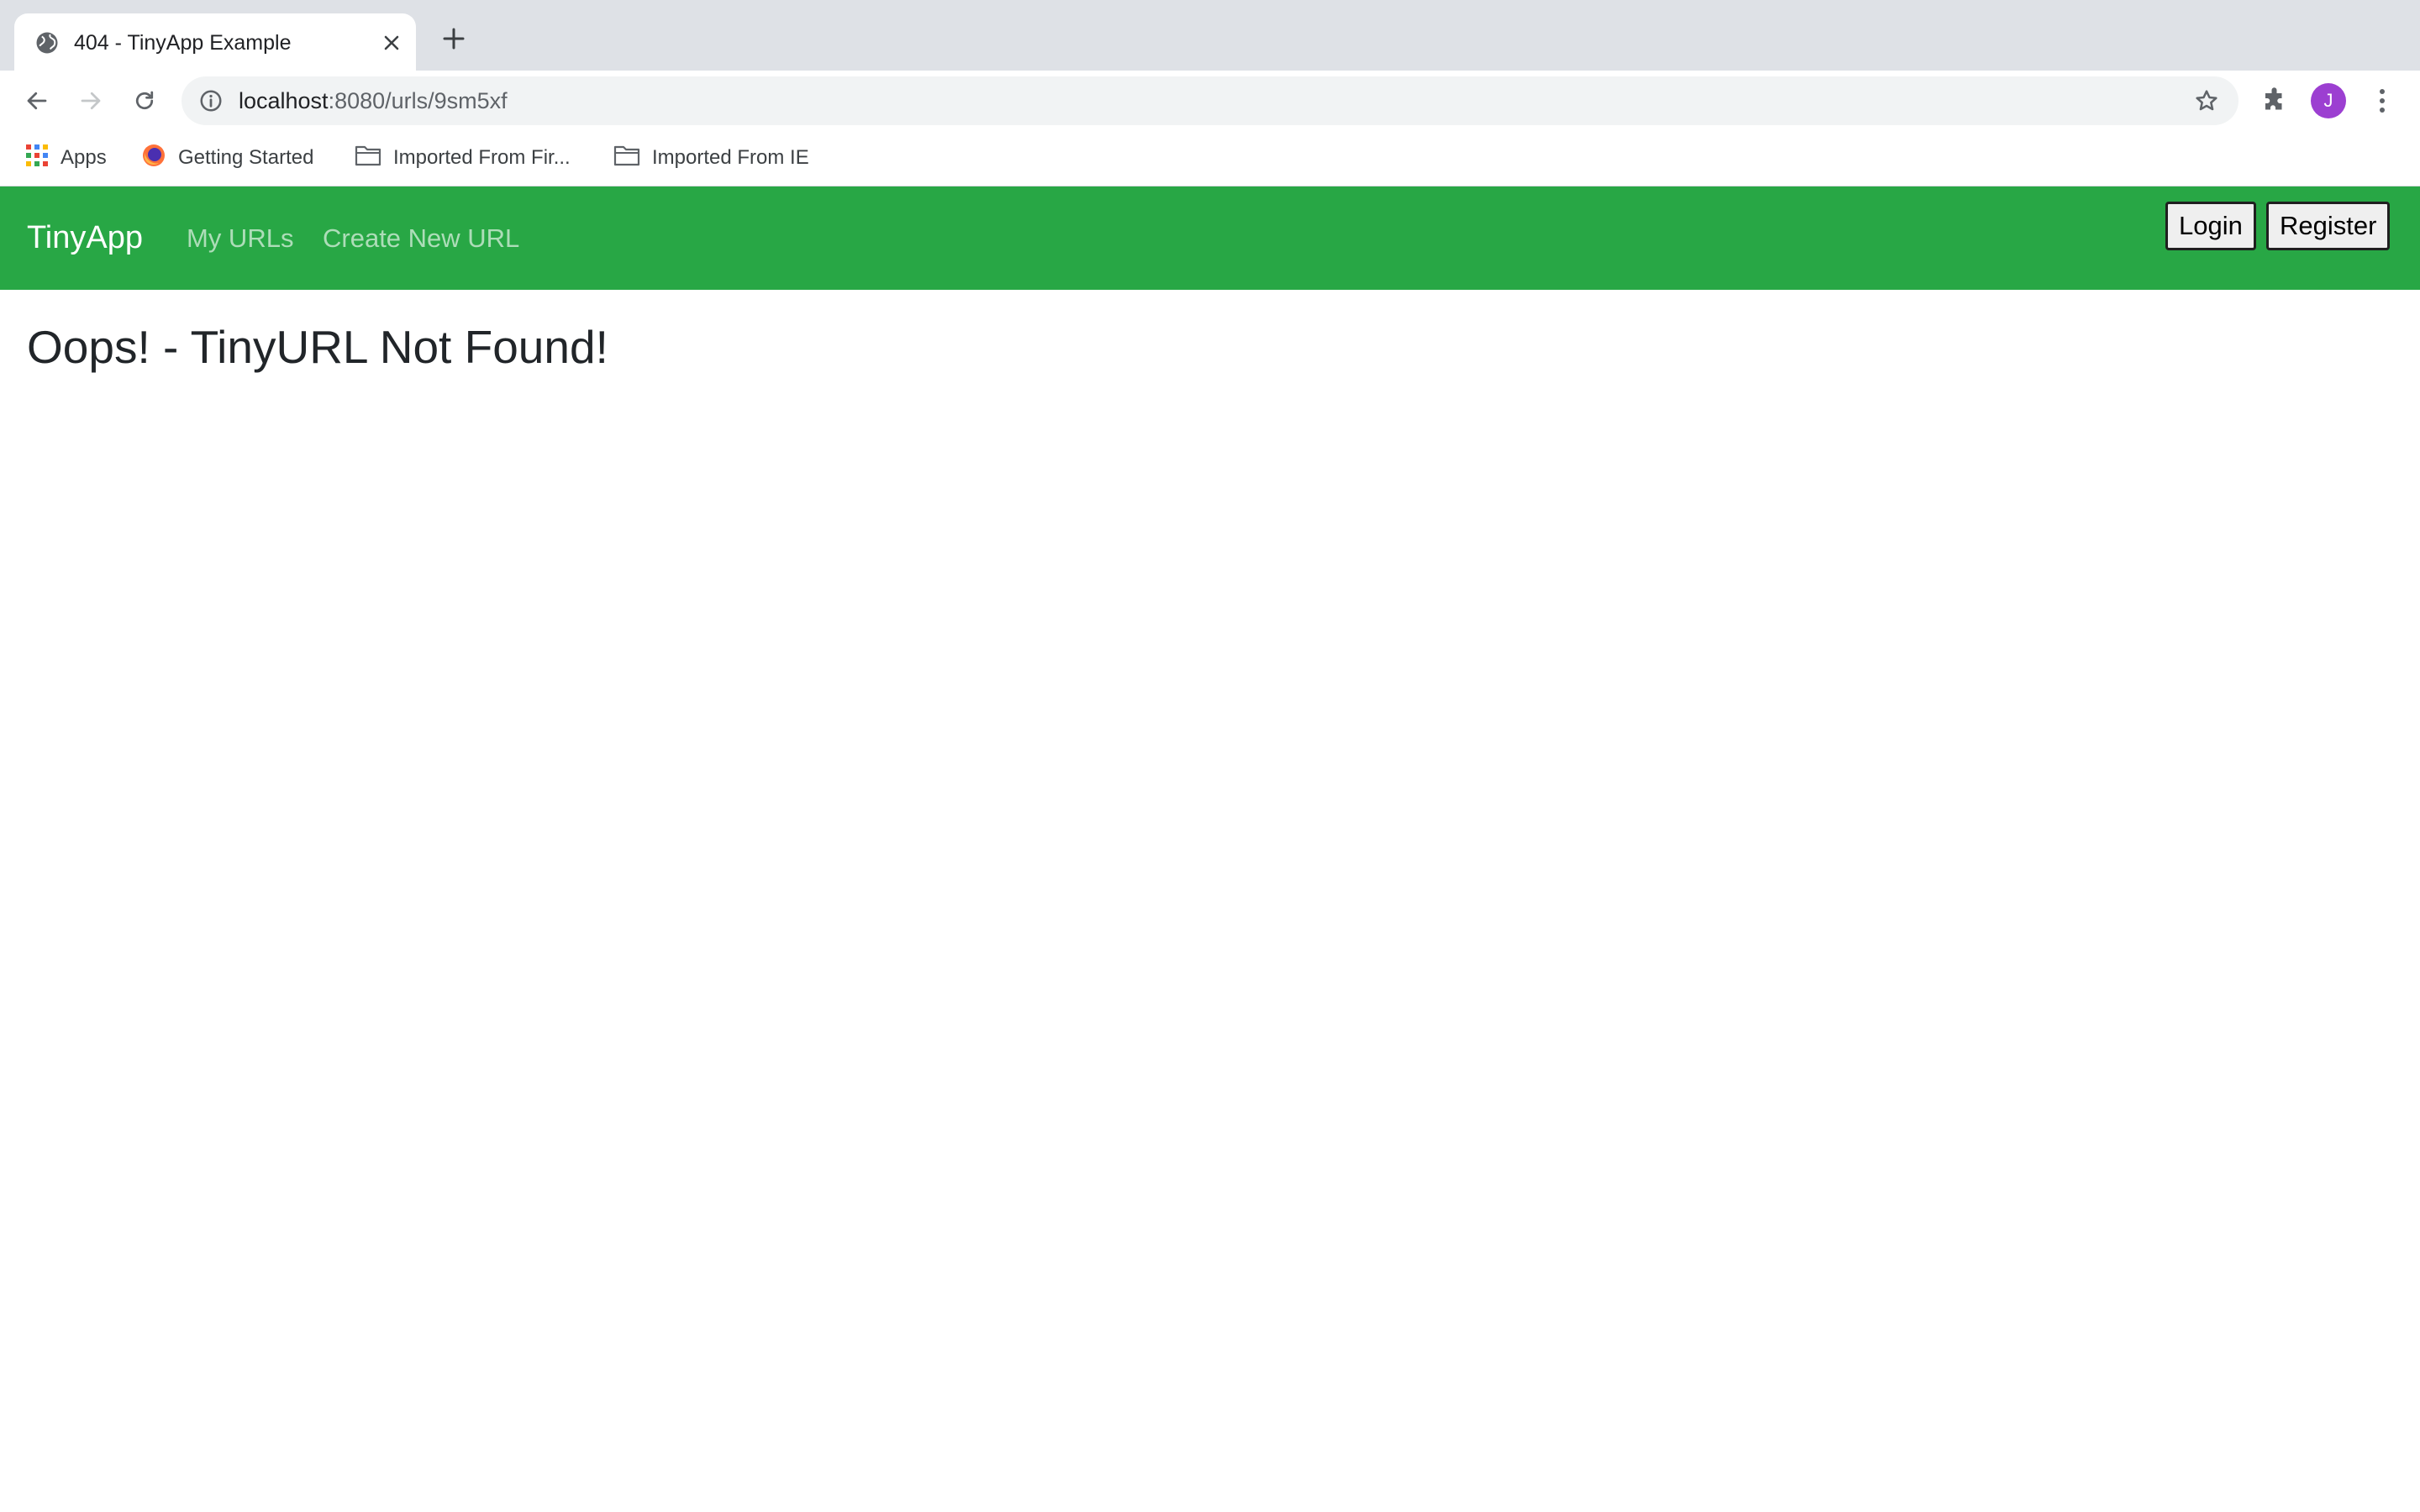 The image size is (2420, 1512). I want to click on bookmark-apps: Apps, so click(66, 158).